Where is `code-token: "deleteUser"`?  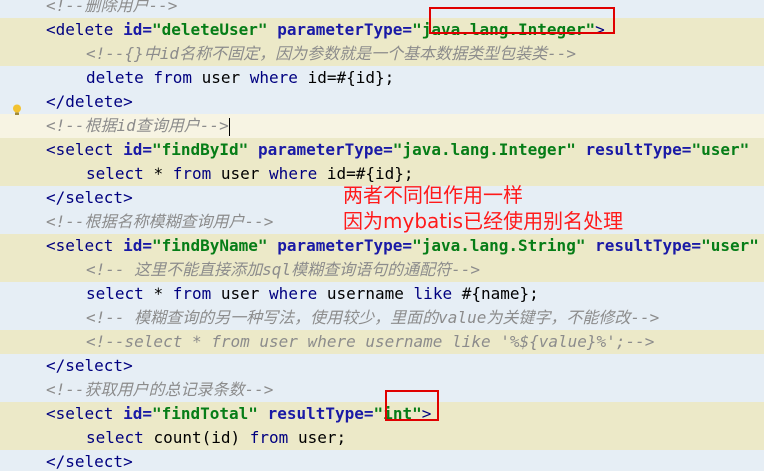
code-token: "deleteUser" is located at coordinates (209, 29).